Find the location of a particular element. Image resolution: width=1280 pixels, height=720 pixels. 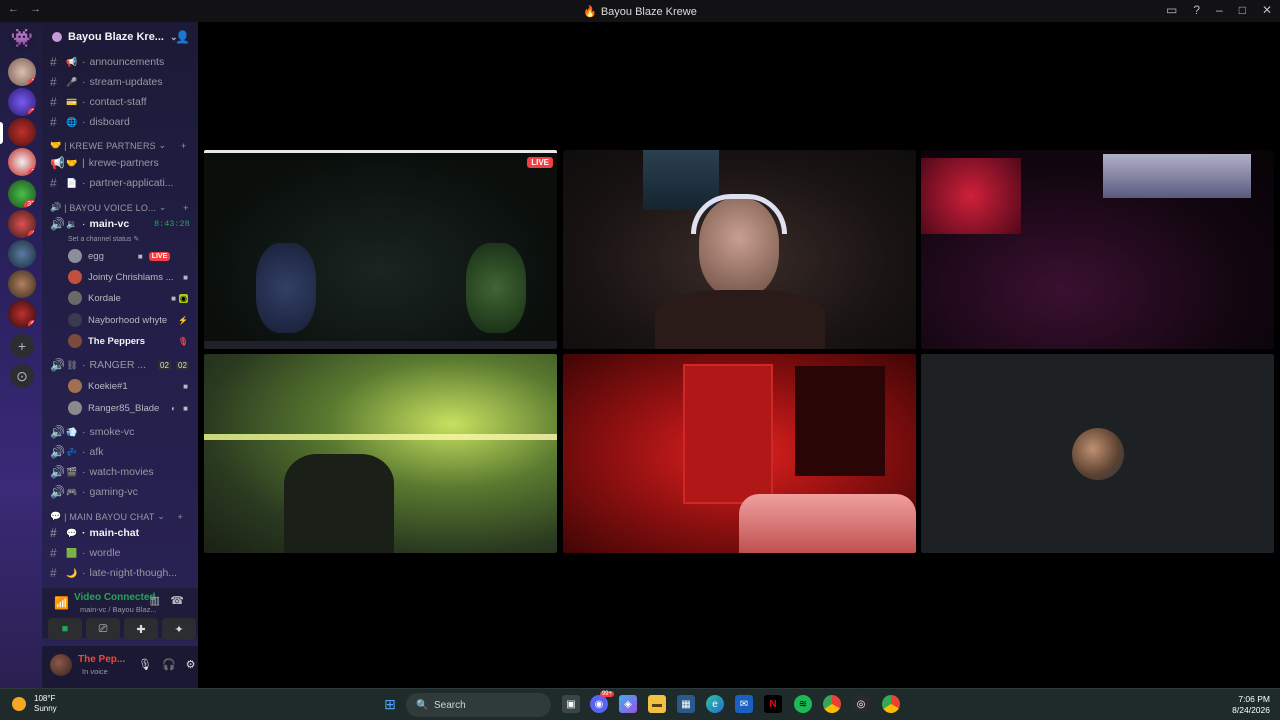

video-tile-green-room is located at coordinates (380, 453).